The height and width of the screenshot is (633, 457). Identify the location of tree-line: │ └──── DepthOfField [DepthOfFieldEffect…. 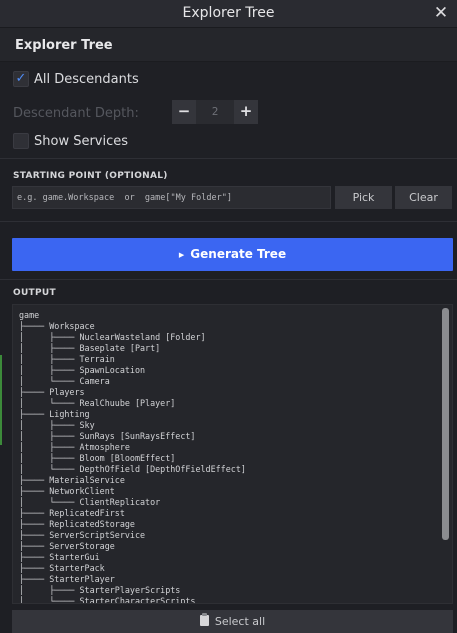
(132, 469).